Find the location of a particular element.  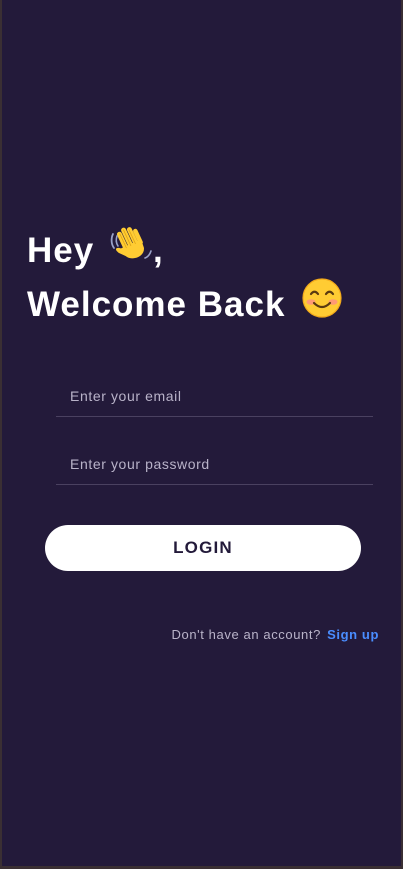

welcome-heading: Hey , Welcome Back is located at coordinates (185, 276).